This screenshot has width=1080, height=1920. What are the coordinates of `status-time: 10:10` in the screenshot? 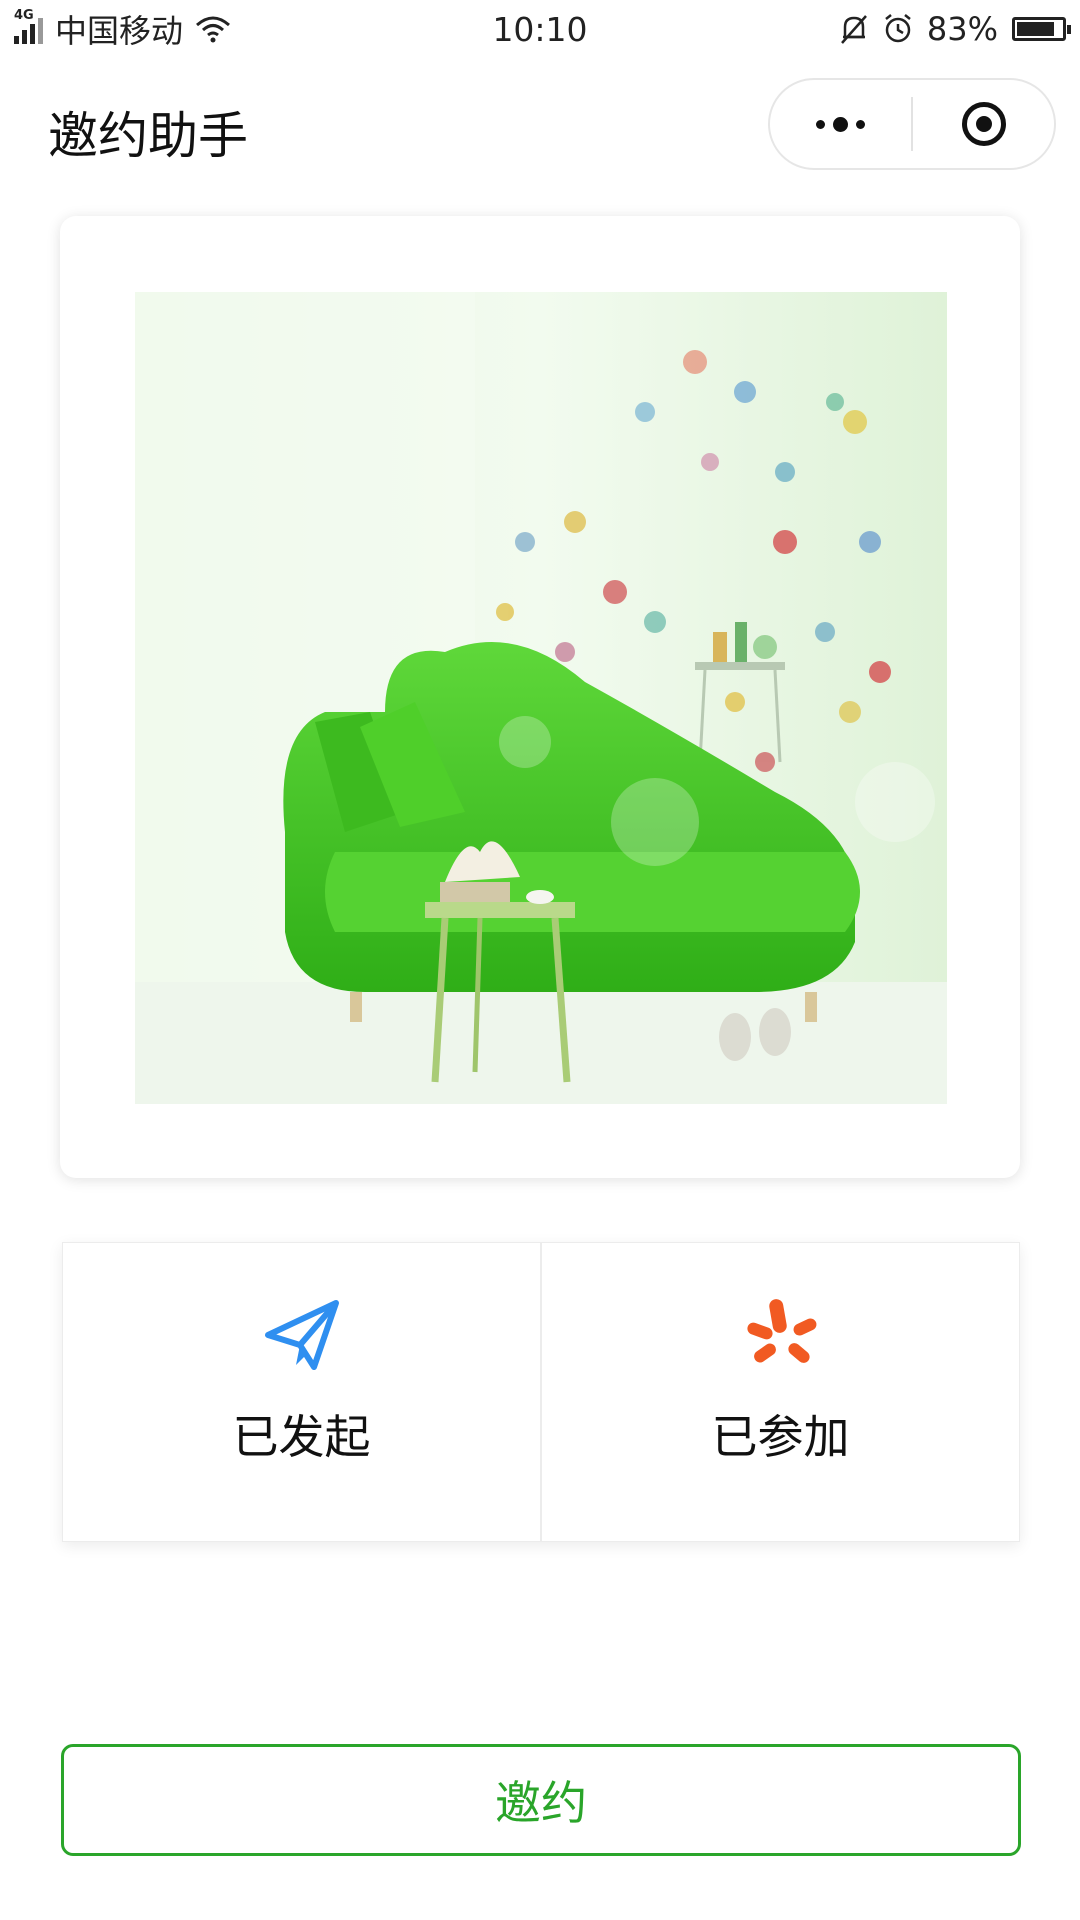 It's located at (540, 29).